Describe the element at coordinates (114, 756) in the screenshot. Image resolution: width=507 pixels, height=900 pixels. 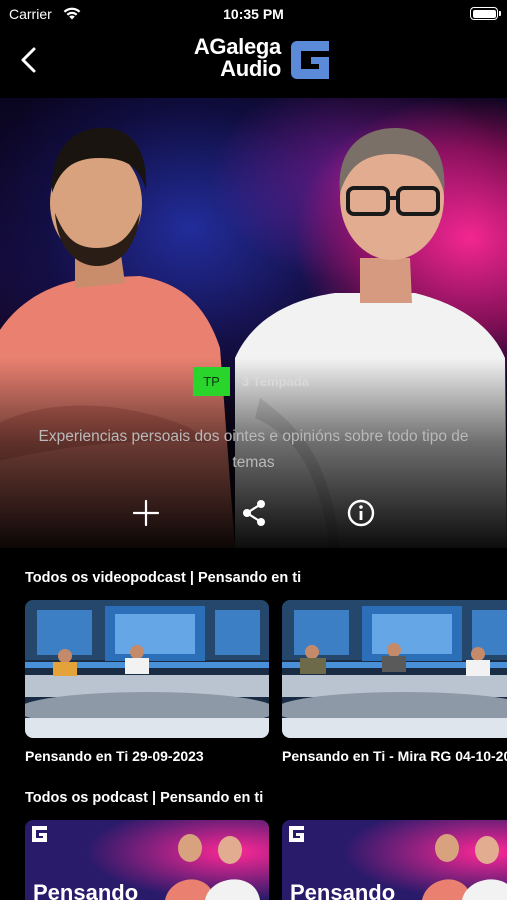
I see `video-card-title: Pensando en Ti 29-09-2023` at that location.